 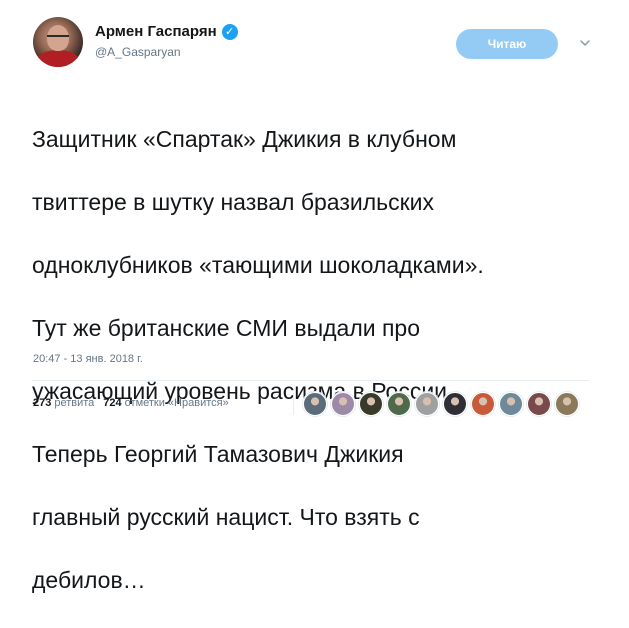 What do you see at coordinates (229, 31) in the screenshot?
I see `verified-icon: ✓` at bounding box center [229, 31].